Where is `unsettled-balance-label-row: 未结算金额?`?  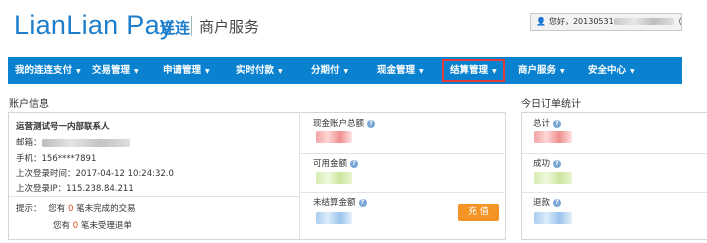 unsettled-balance-label-row: 未结算金额? is located at coordinates (340, 202).